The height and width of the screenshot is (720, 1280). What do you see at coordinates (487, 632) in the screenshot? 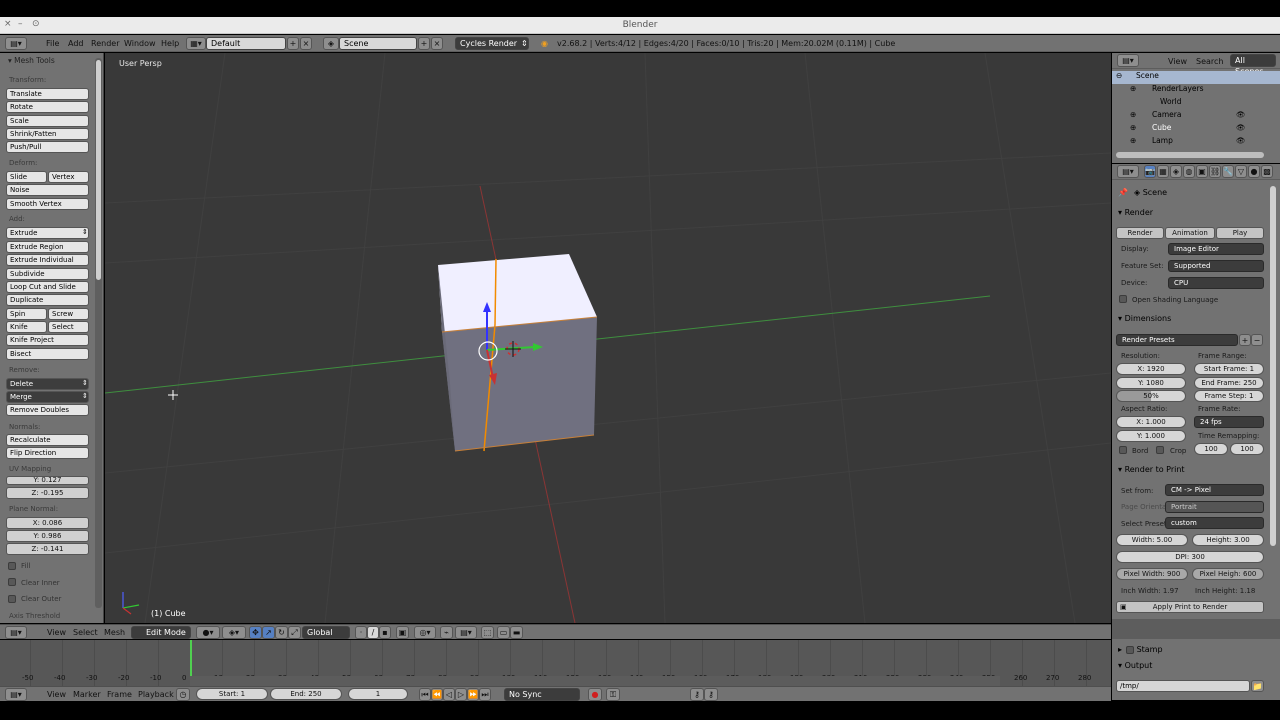
I see `render-preview-icon: ⬚` at bounding box center [487, 632].